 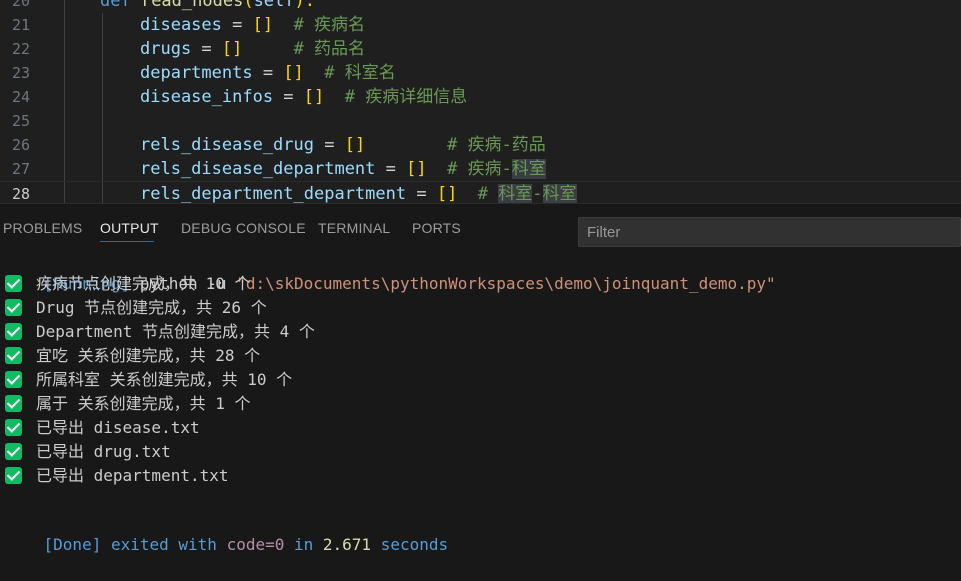 I want to click on tab-problems: PROBLEMS, so click(x=42, y=228).